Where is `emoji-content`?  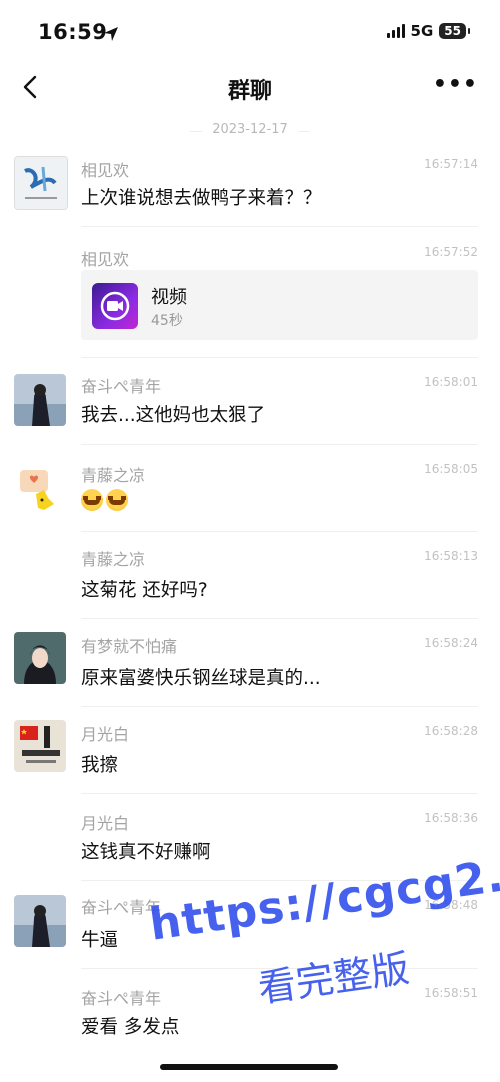 emoji-content is located at coordinates (106, 500).